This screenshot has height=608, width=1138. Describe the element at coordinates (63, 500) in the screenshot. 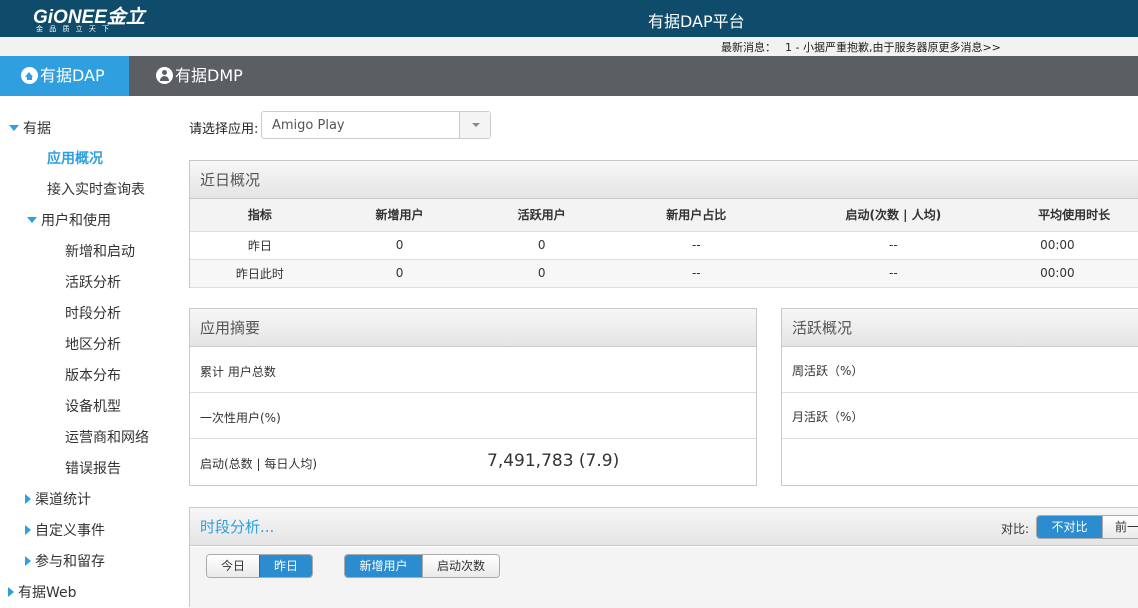

I see `sidebar-item-label: 渠道统计` at that location.